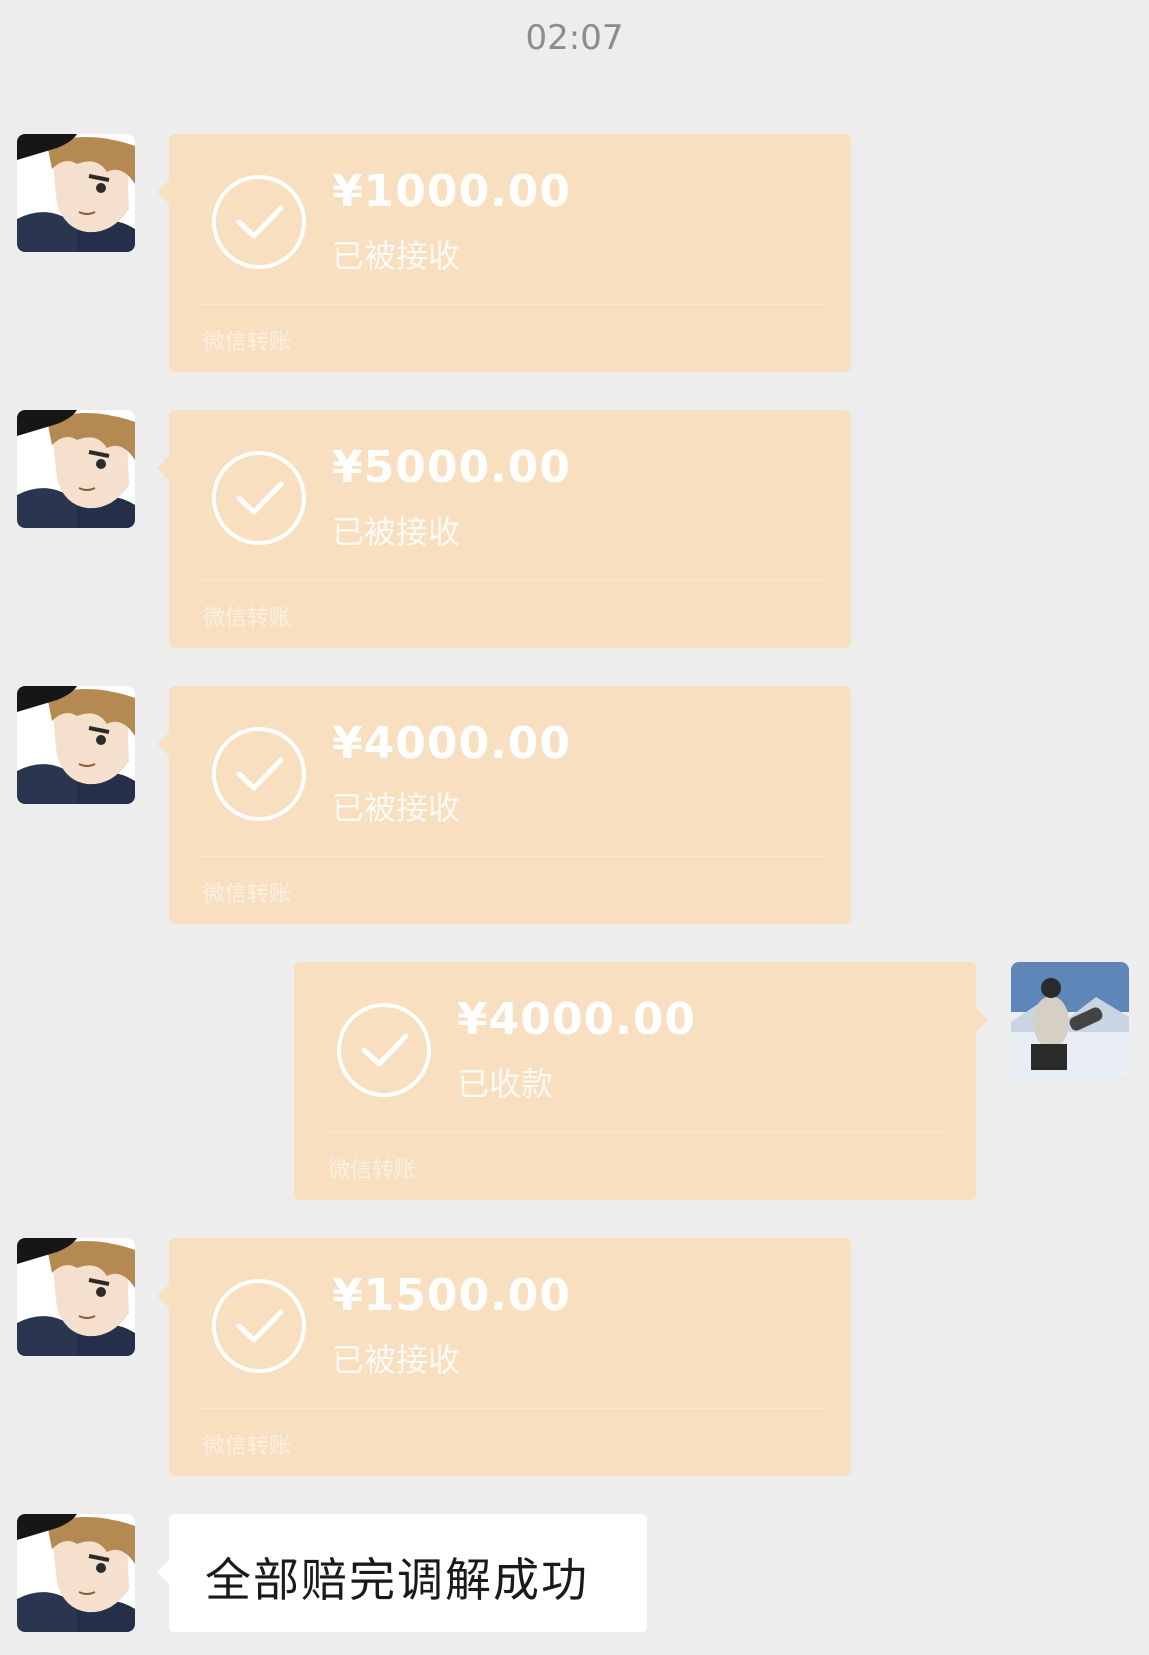  I want to click on text-message-bubble: 全部赔完调解成功, so click(402, 1573).